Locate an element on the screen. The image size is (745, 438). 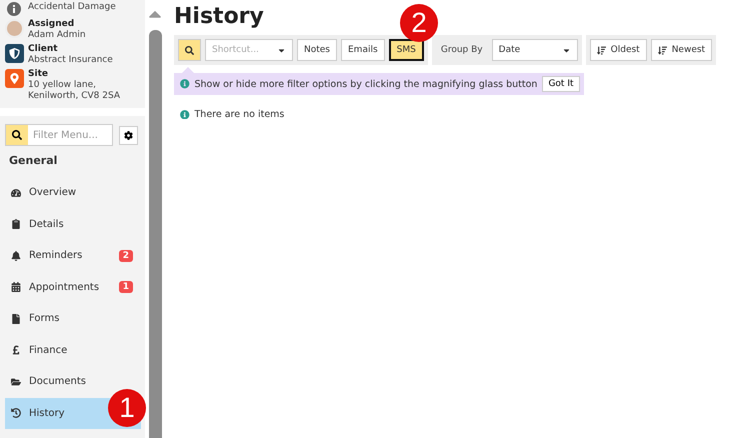
settings-icon is located at coordinates (128, 135).